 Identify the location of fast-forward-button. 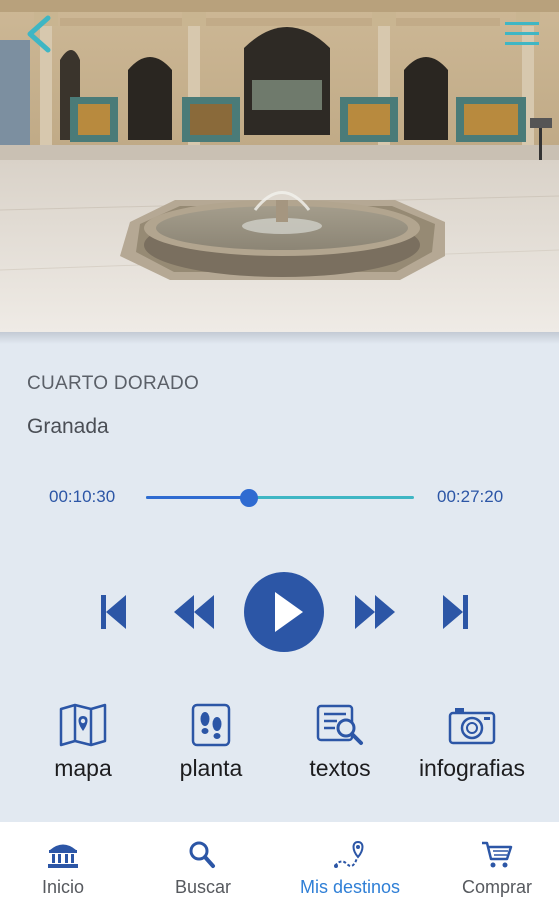
(375, 612).